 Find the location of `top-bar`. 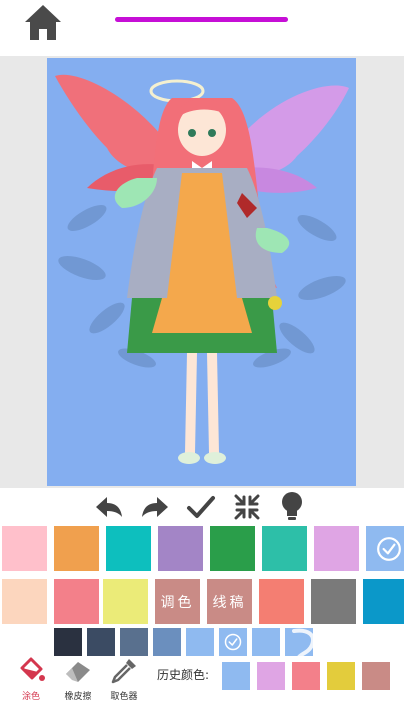

top-bar is located at coordinates (202, 28).